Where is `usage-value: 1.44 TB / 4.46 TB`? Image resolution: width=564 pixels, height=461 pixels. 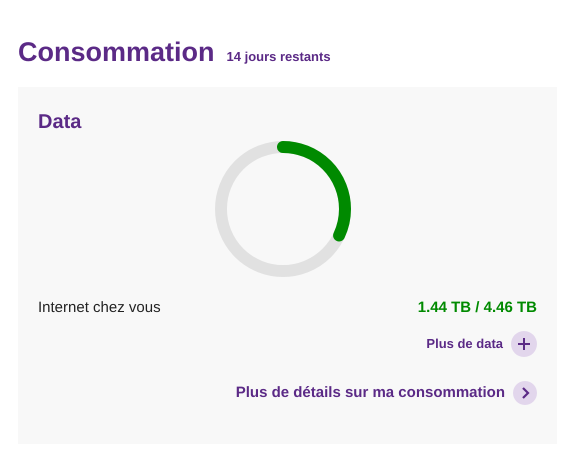
usage-value: 1.44 TB / 4.46 TB is located at coordinates (477, 308).